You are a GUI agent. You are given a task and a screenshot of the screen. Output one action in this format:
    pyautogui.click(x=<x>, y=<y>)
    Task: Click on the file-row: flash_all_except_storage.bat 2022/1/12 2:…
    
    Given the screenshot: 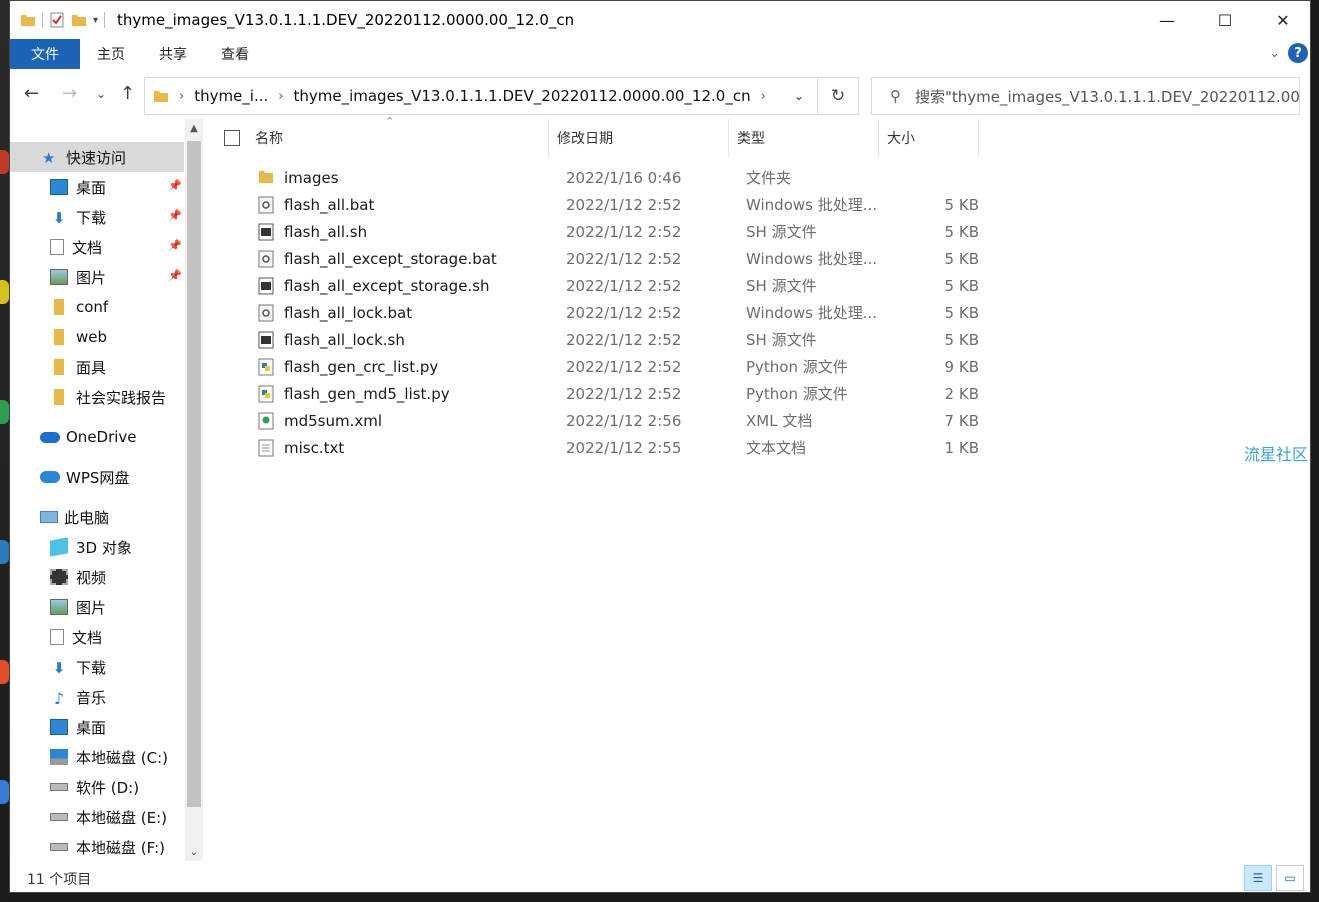 What is the action you would take?
    pyautogui.click(x=619, y=258)
    